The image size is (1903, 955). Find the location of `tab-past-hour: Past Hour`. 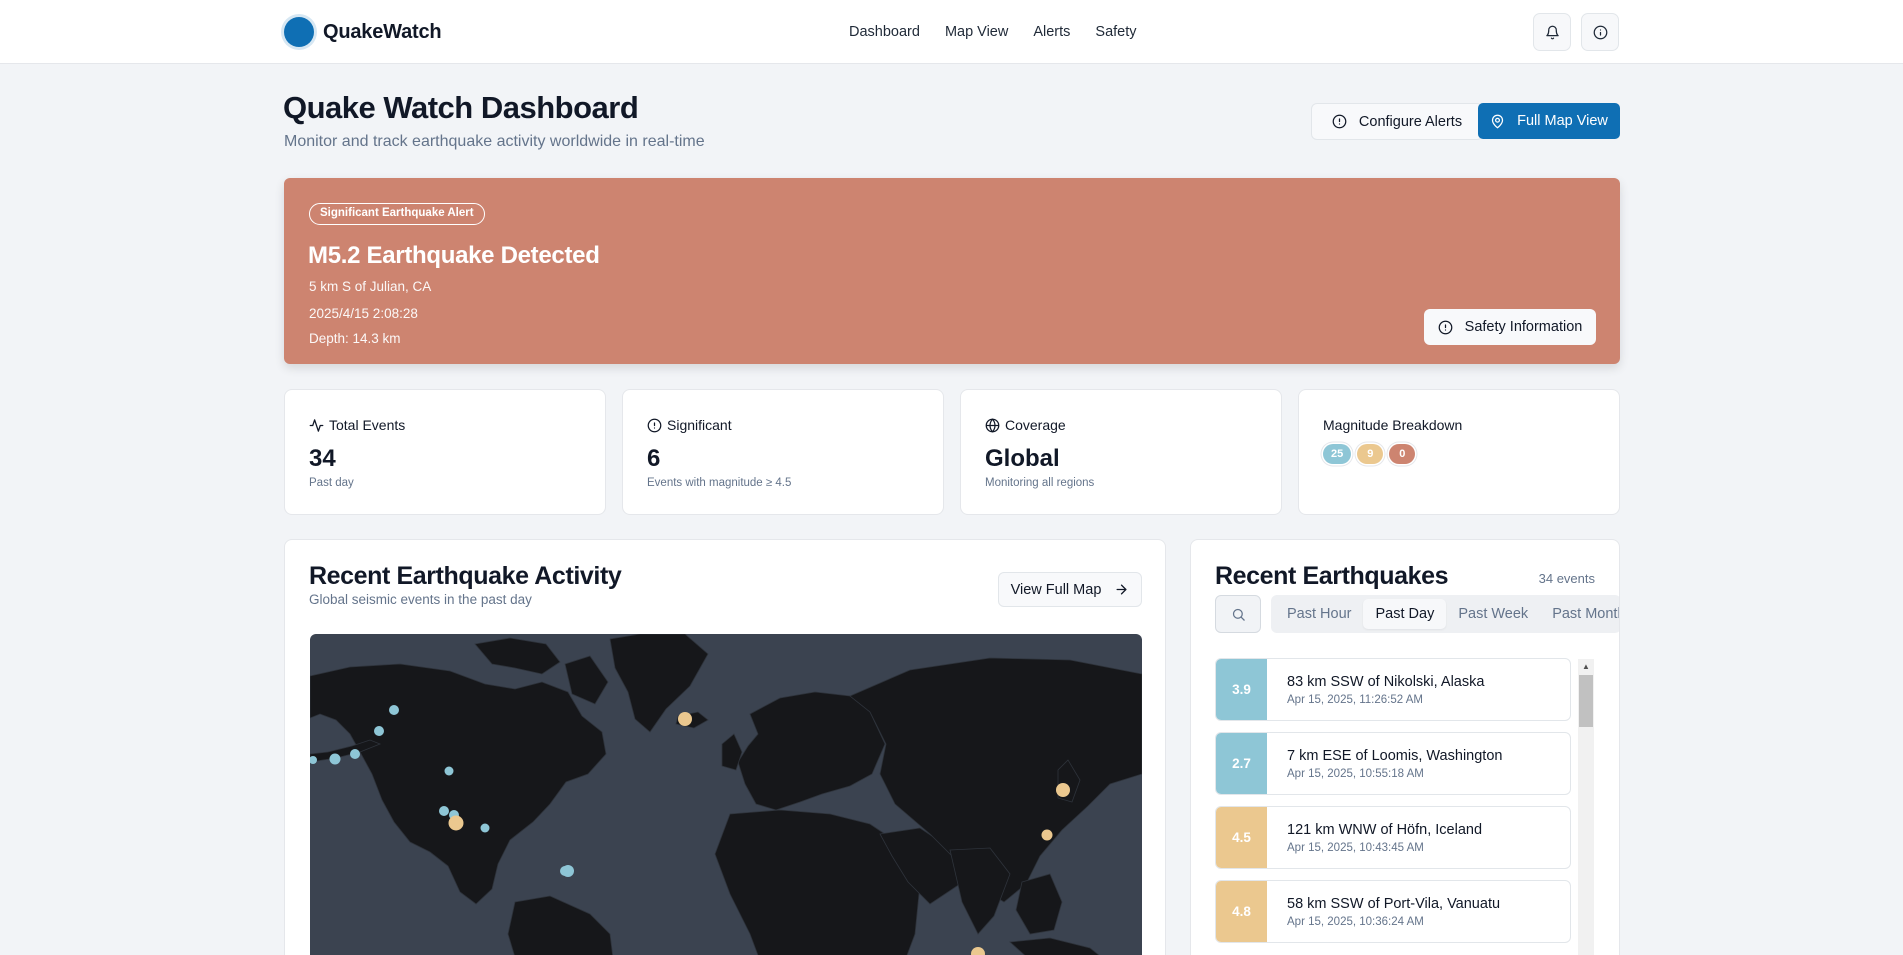

tab-past-hour: Past Hour is located at coordinates (1319, 614).